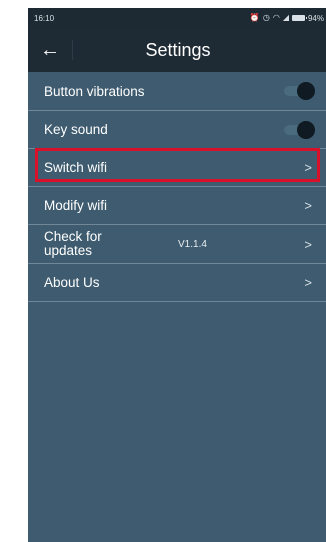 The height and width of the screenshot is (542, 326). I want to click on clock-icon: ◷, so click(266, 17).